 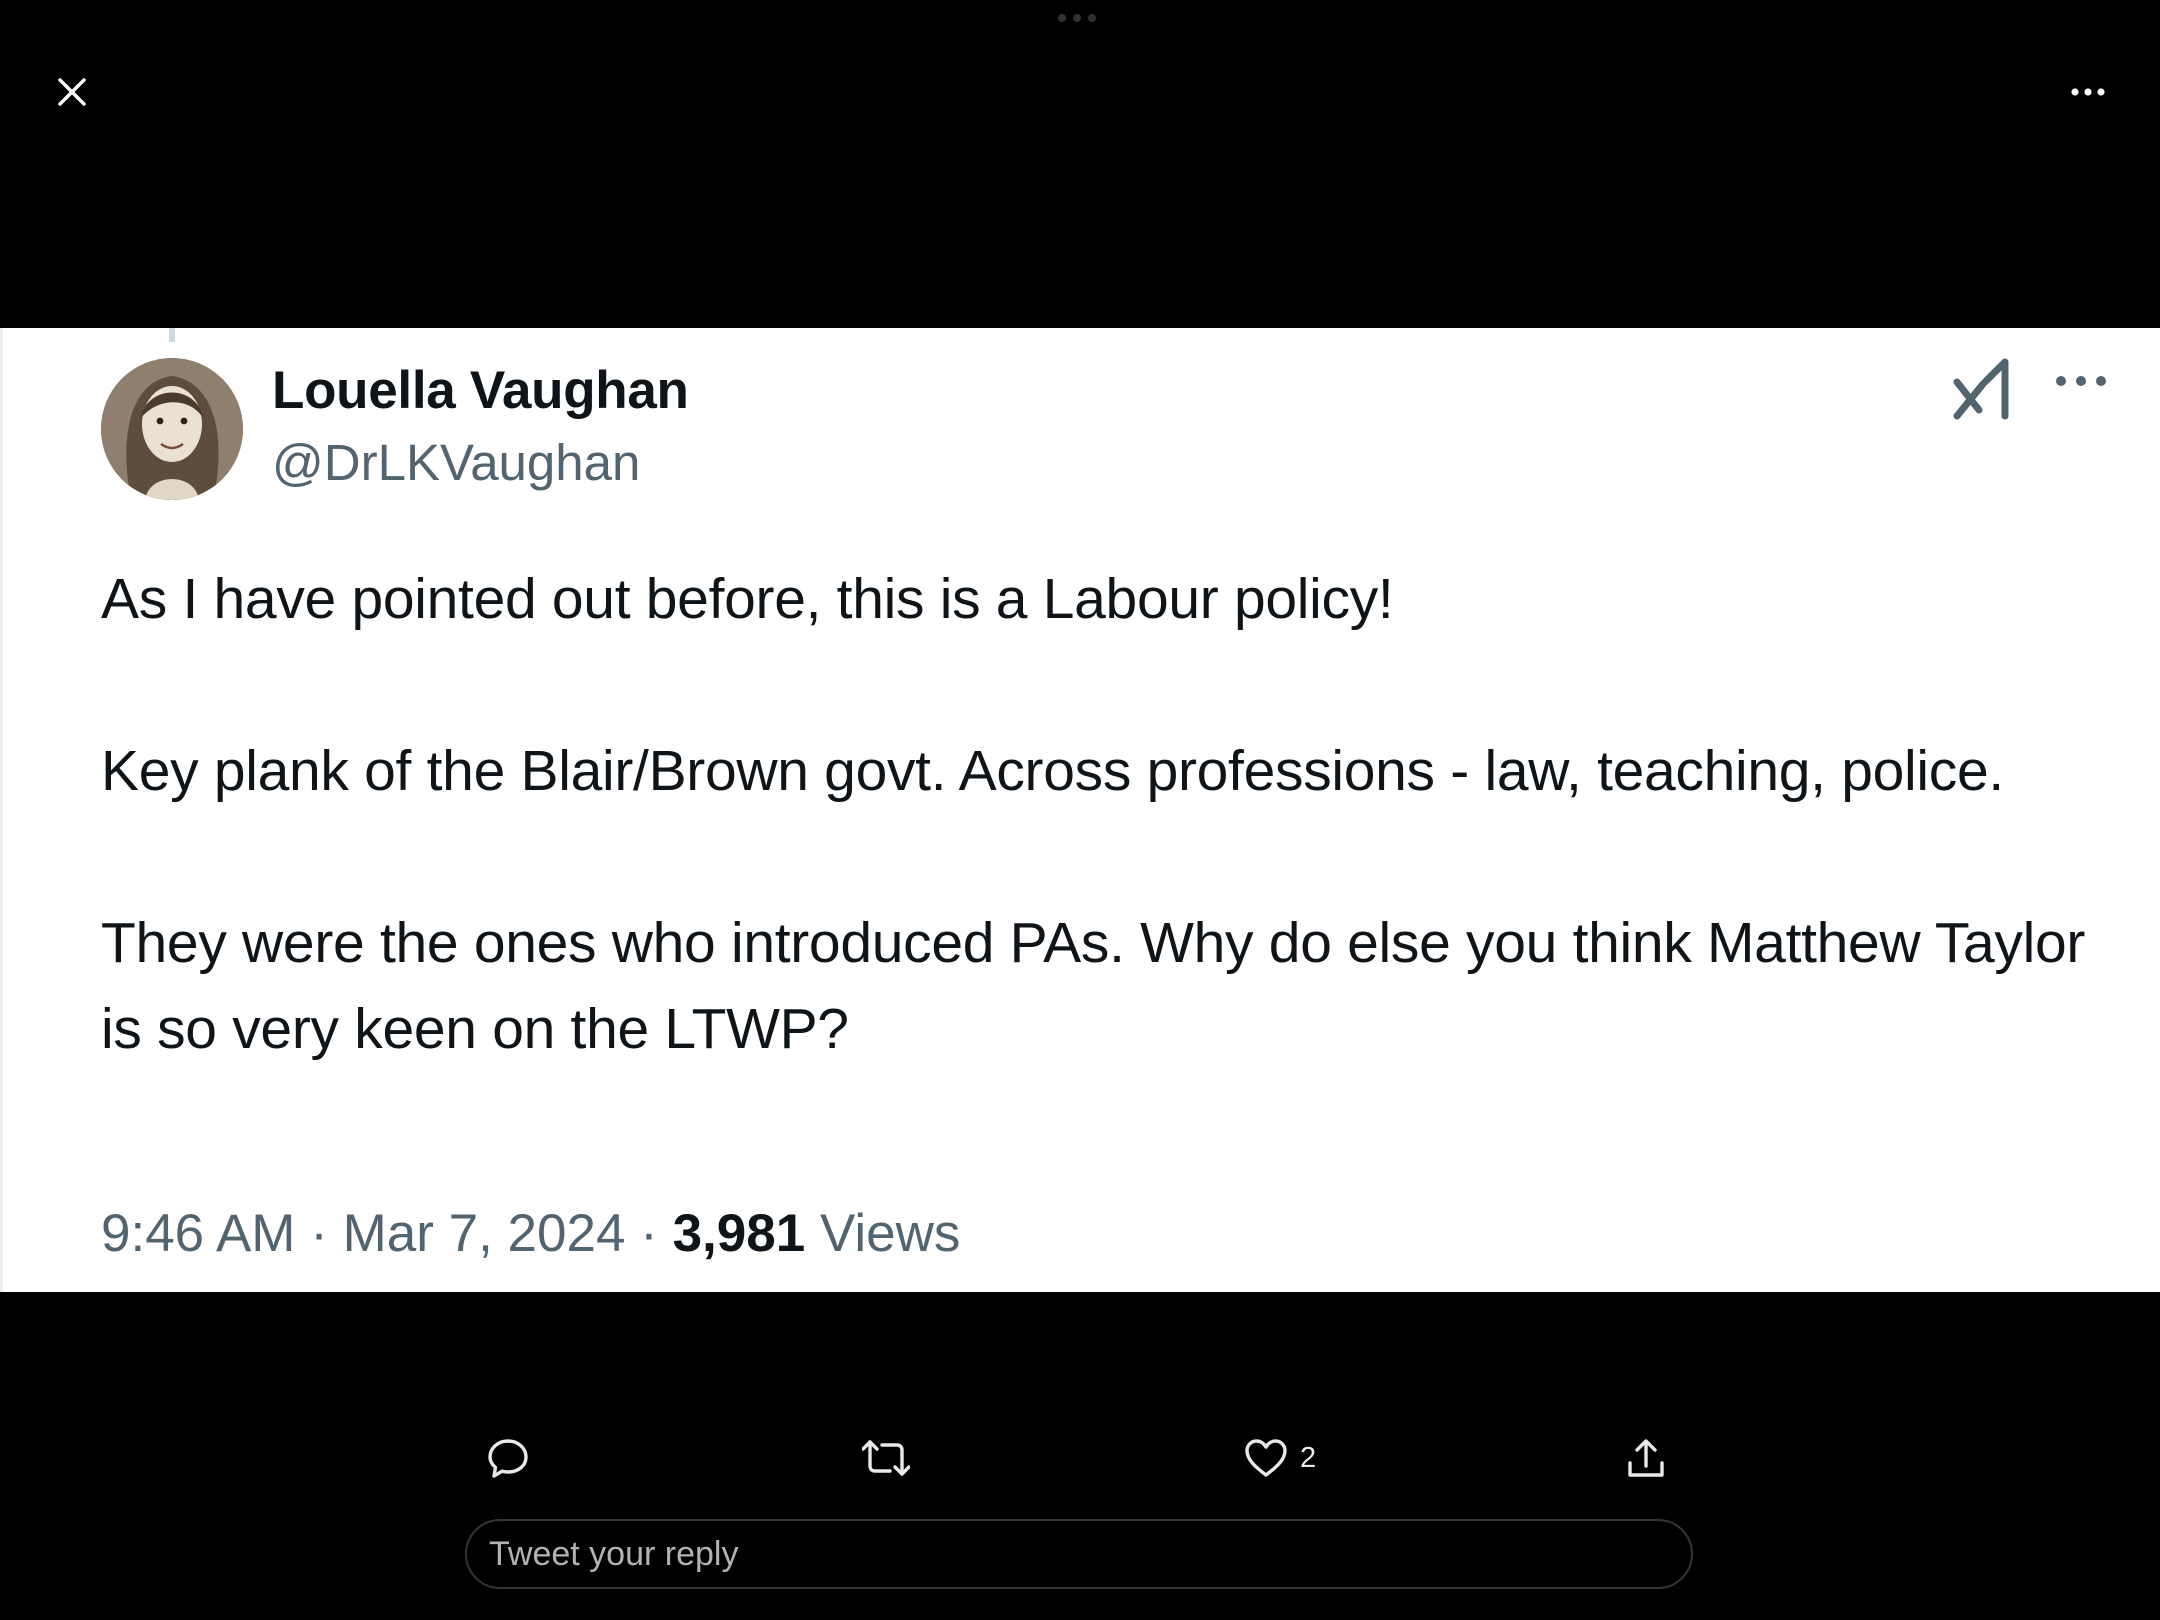 I want to click on like-button: 2, so click(x=1280, y=1458).